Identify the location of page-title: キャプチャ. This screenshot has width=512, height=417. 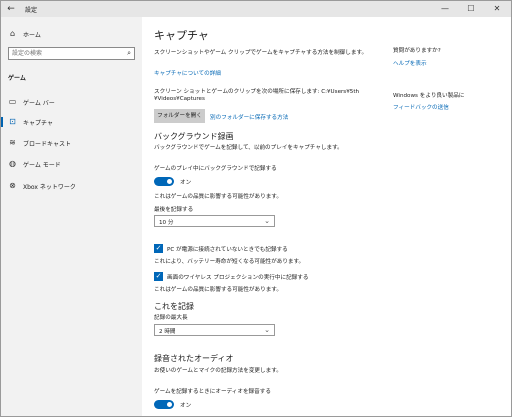
(181, 35).